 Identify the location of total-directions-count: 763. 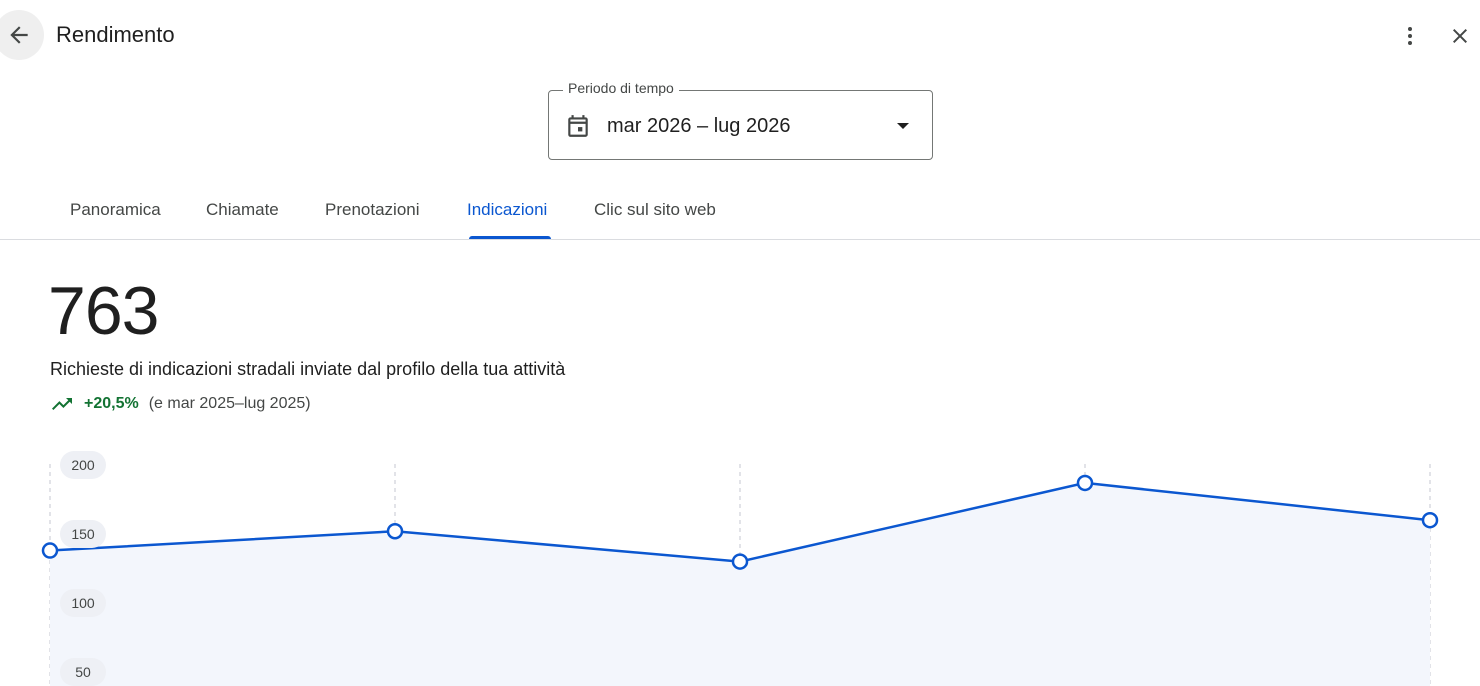
(103, 311).